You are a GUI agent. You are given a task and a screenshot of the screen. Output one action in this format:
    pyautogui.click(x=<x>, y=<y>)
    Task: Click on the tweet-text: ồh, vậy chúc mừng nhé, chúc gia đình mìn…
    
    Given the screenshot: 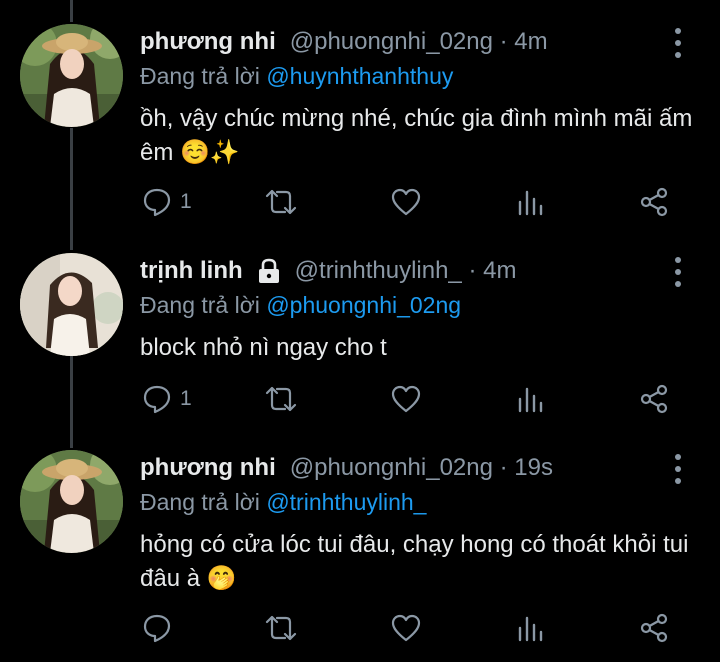 What is the action you would take?
    pyautogui.click(x=416, y=135)
    